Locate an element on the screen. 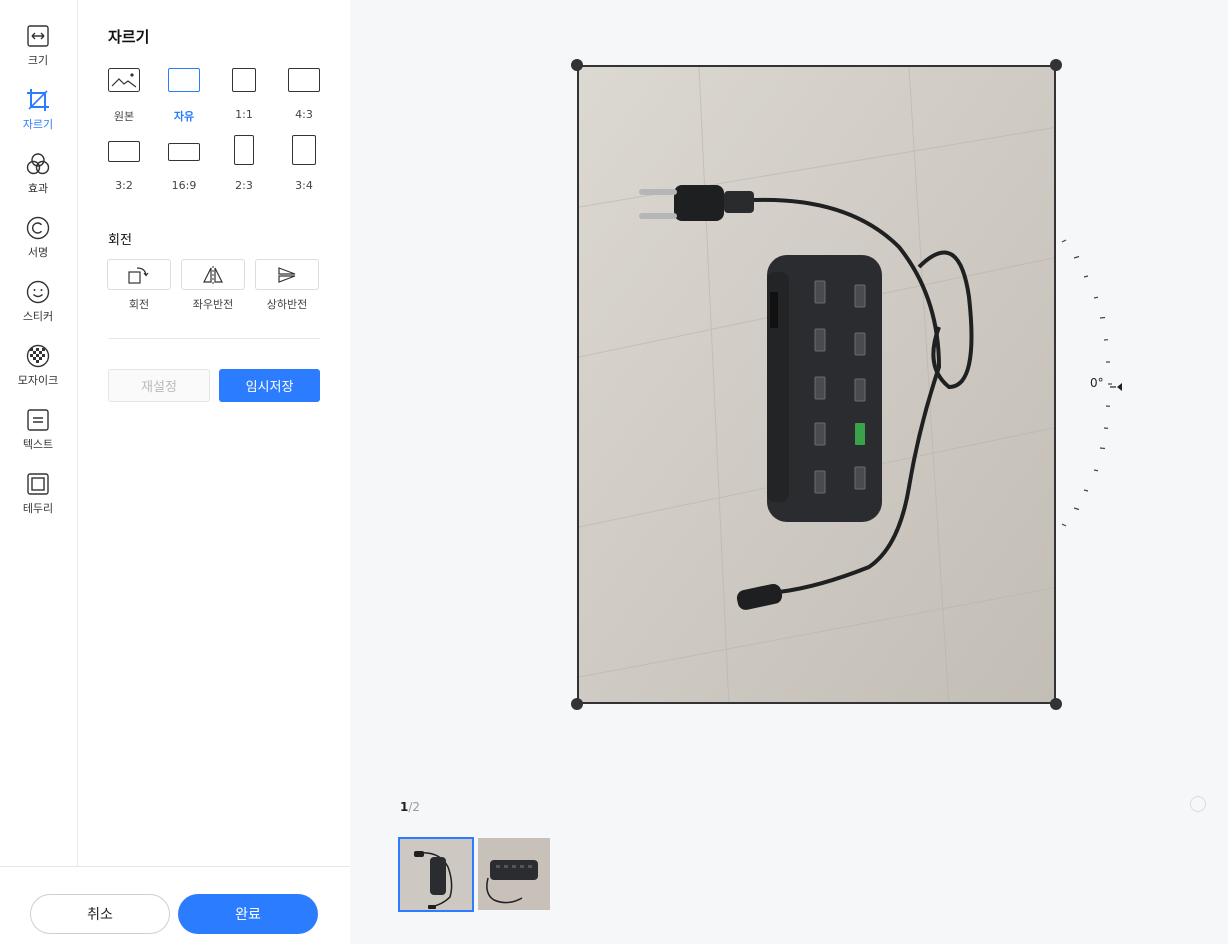 The image size is (1228, 944). rail-item-text: 텍스트 is located at coordinates (38, 436).